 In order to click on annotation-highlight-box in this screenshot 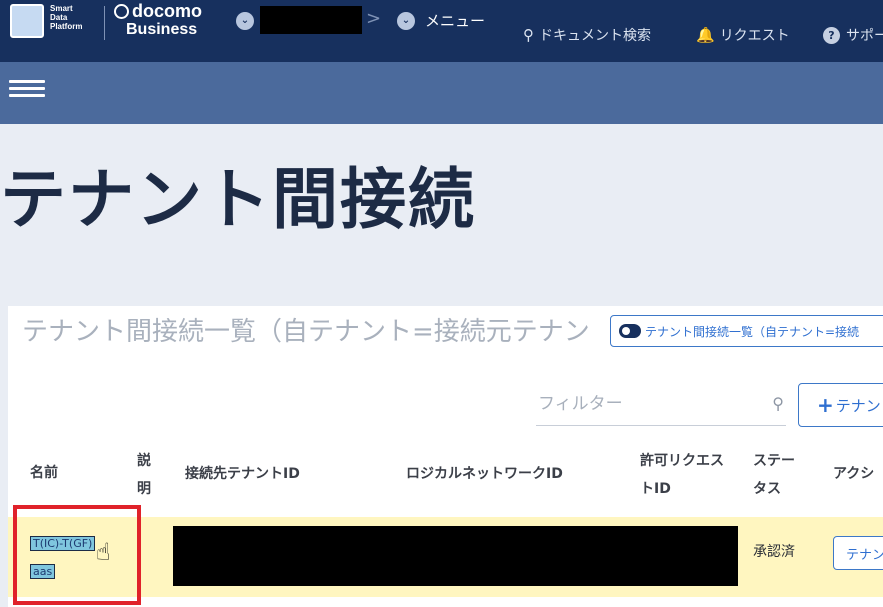, I will do `click(77, 555)`.